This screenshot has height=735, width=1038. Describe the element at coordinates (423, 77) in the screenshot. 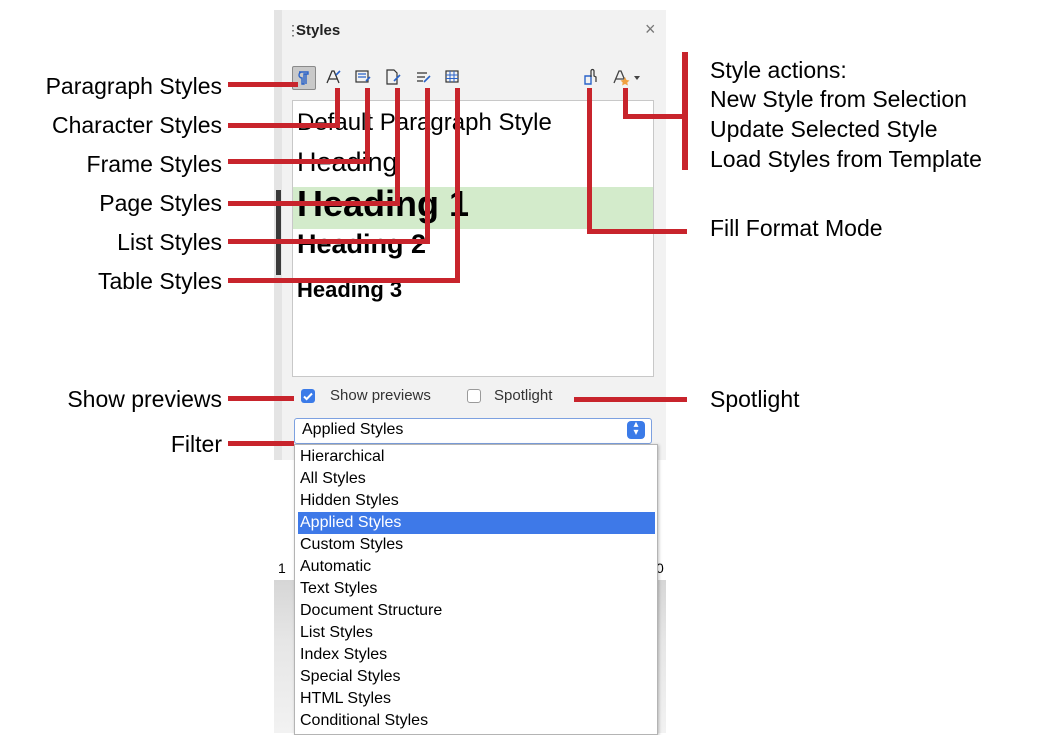

I see `list-styles-icon` at that location.